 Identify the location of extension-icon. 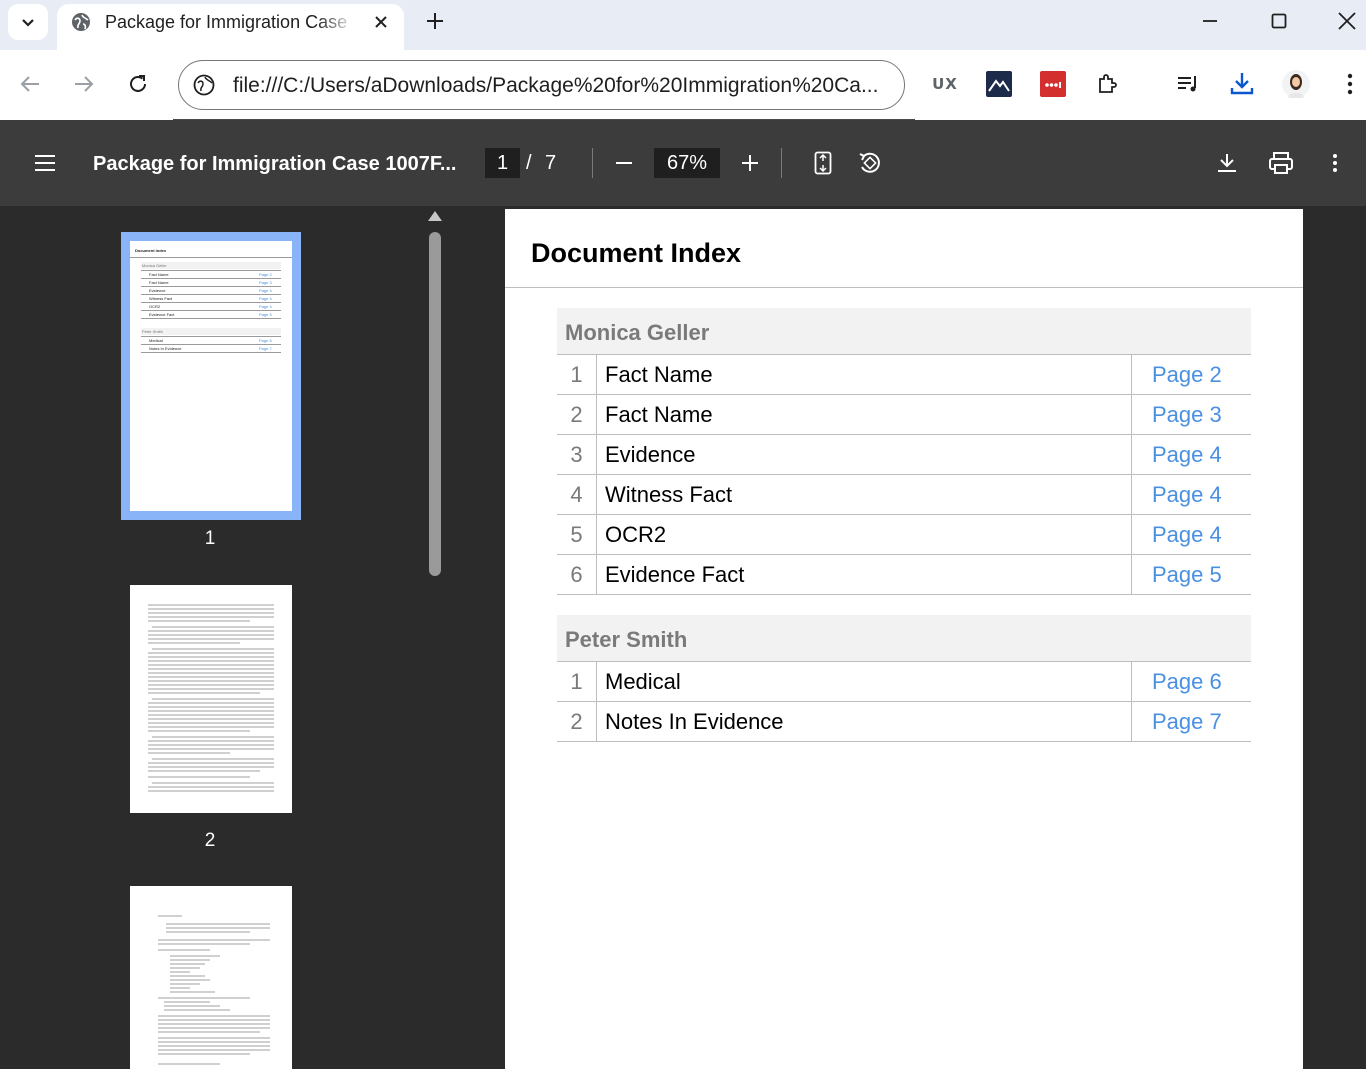
(1108, 83).